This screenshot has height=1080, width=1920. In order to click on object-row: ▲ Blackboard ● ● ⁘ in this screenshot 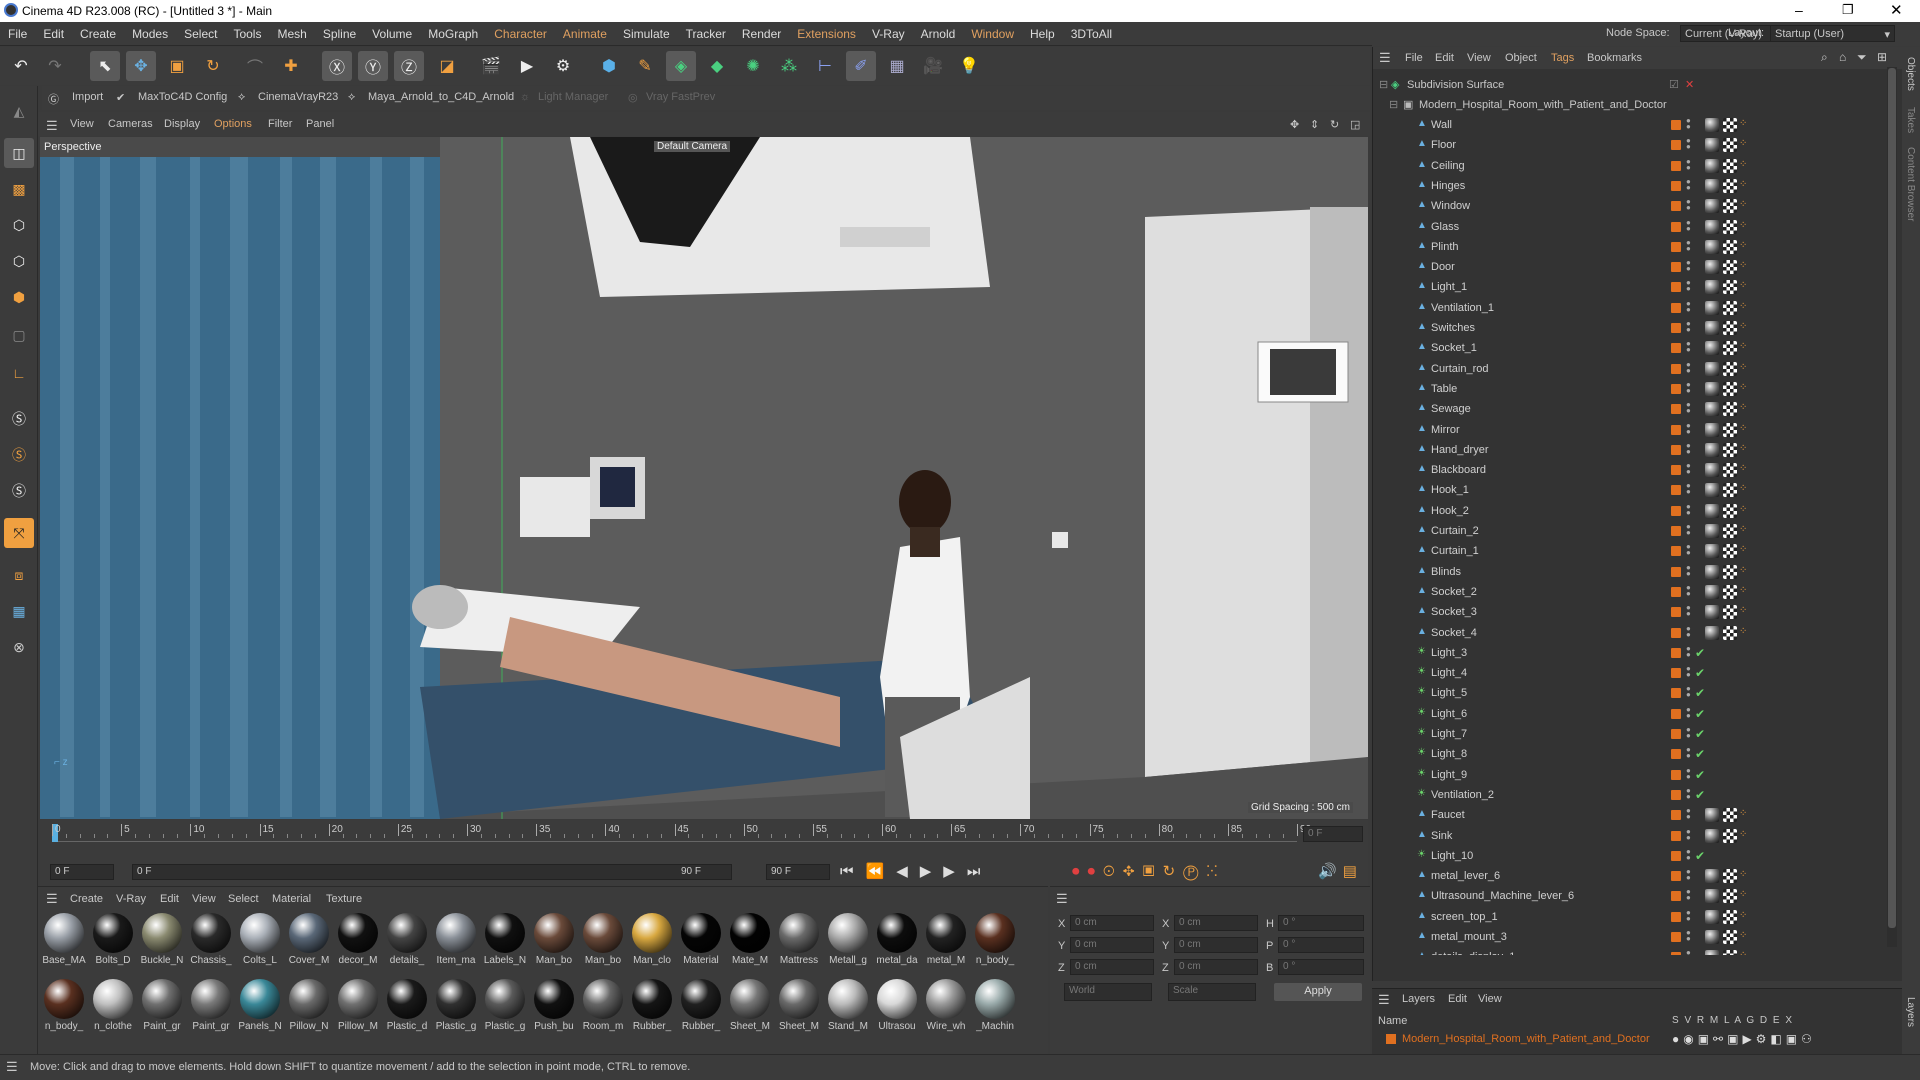, I will do `click(1629, 470)`.